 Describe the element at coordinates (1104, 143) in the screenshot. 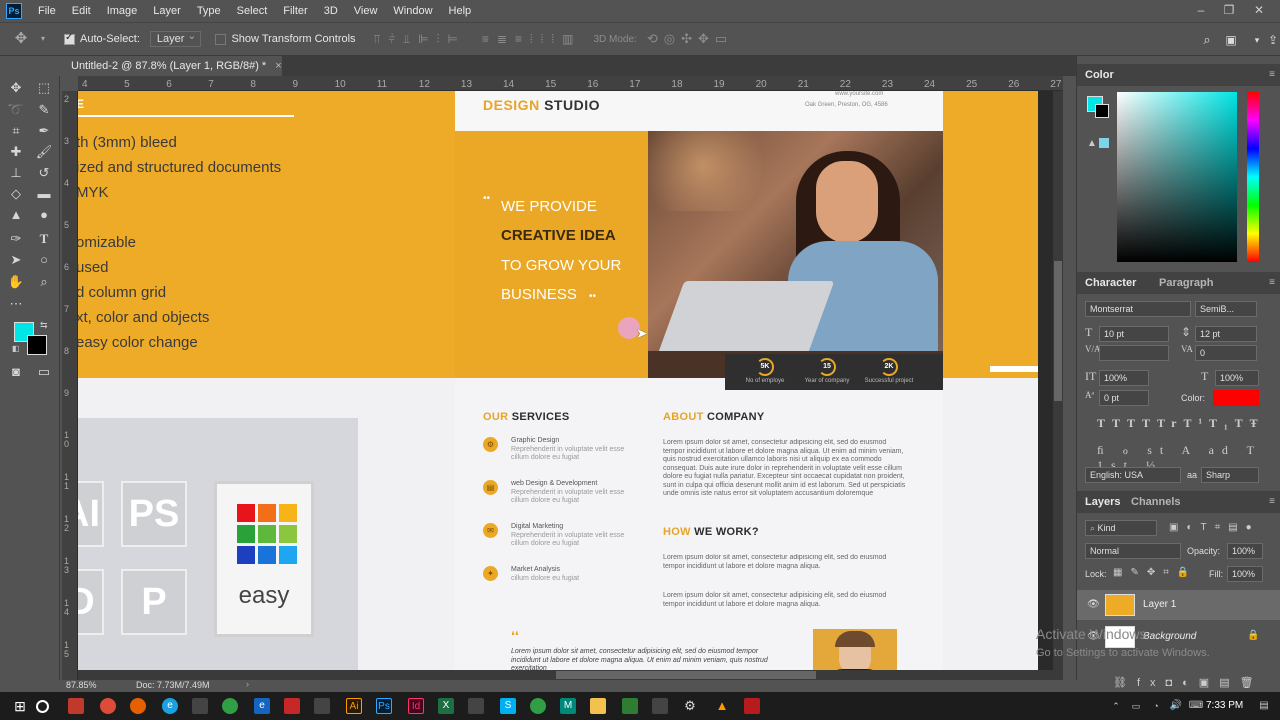

I see `web-safe-swatch` at that location.